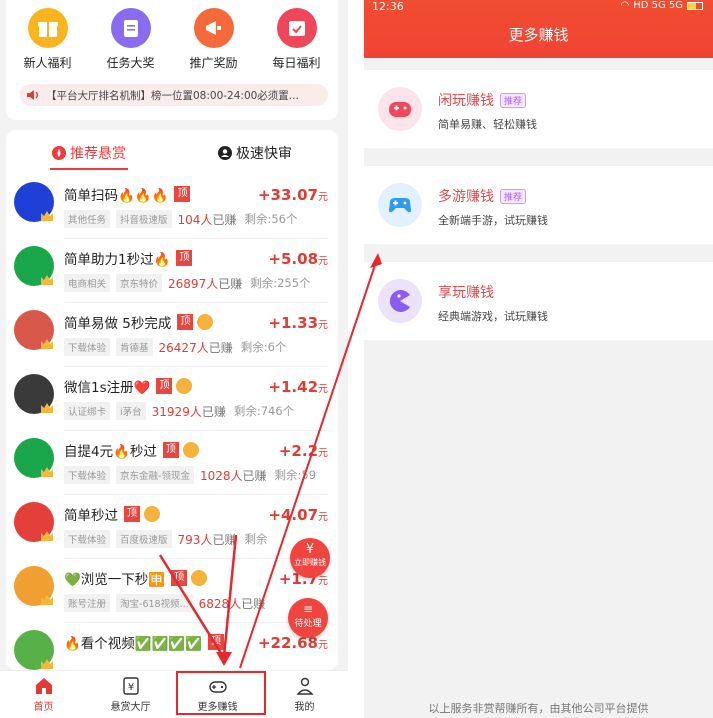  Describe the element at coordinates (144, 219) in the screenshot. I see `task-chip: 抖音极速版` at that location.